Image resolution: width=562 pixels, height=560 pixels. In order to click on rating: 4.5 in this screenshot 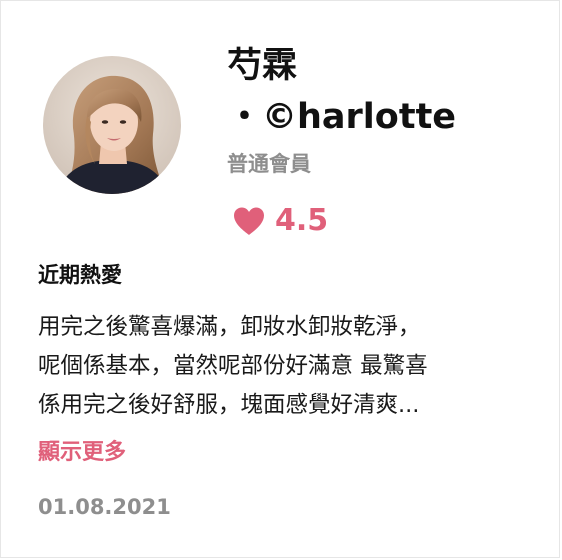, I will do `click(280, 221)`.